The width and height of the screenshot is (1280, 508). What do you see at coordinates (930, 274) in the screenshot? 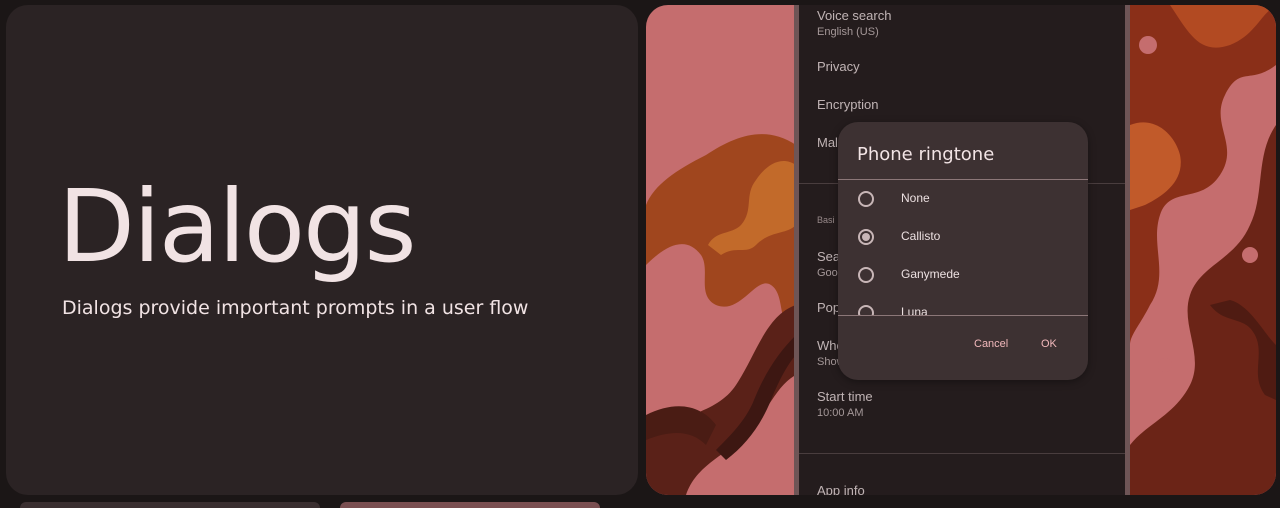
I see `option-label: Ganymede` at bounding box center [930, 274].